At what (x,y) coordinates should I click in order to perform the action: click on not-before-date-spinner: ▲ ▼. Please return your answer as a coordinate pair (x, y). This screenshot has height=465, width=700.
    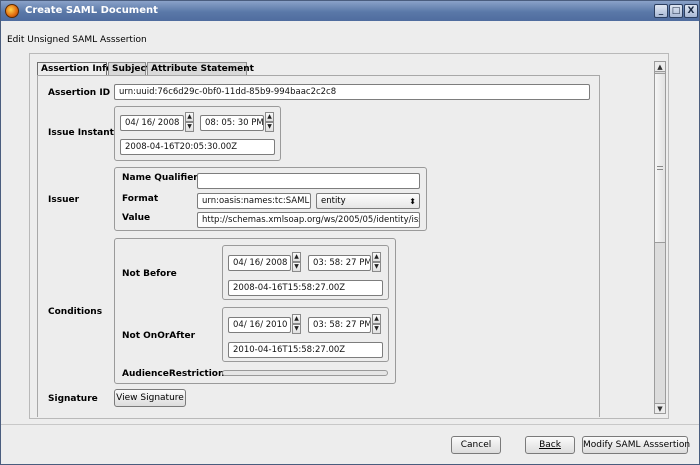
    Looking at the image, I should click on (296, 262).